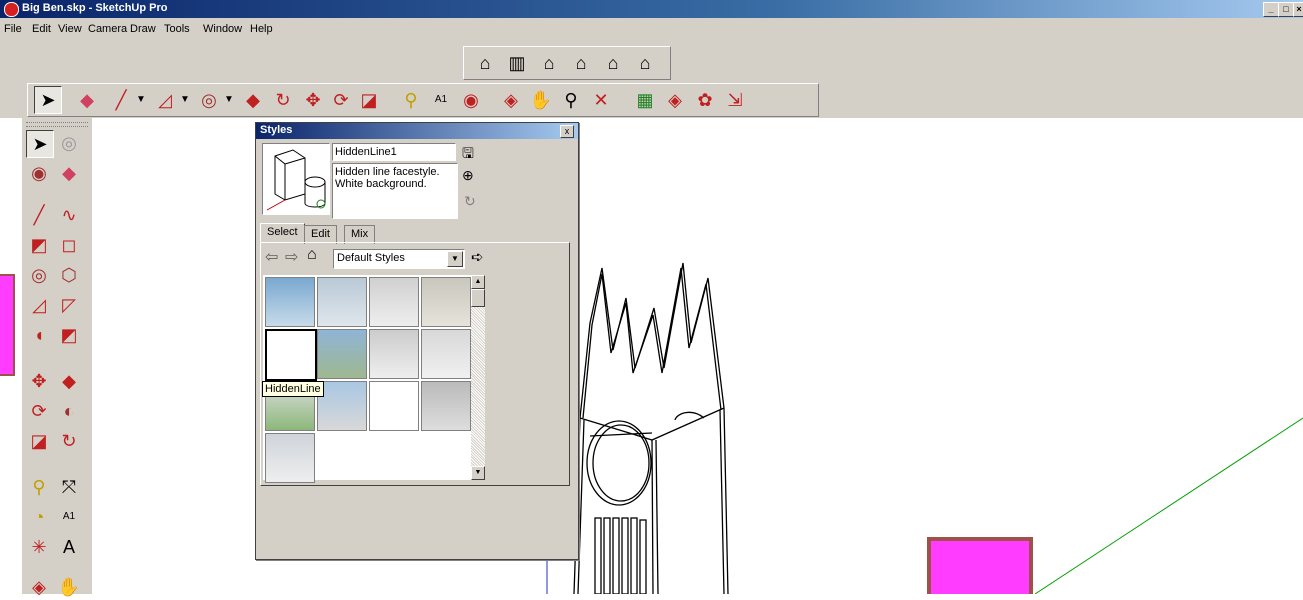 The width and height of the screenshot is (1303, 600). Describe the element at coordinates (571, 100) in the screenshot. I see `zoom-icon: ⚲` at that location.